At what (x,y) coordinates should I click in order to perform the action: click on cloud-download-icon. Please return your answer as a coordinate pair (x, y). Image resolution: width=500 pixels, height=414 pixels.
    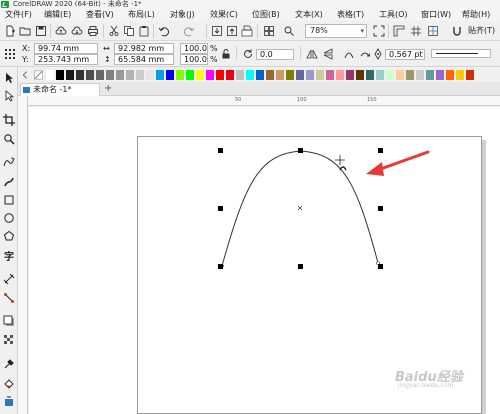
    Looking at the image, I should click on (76, 30).